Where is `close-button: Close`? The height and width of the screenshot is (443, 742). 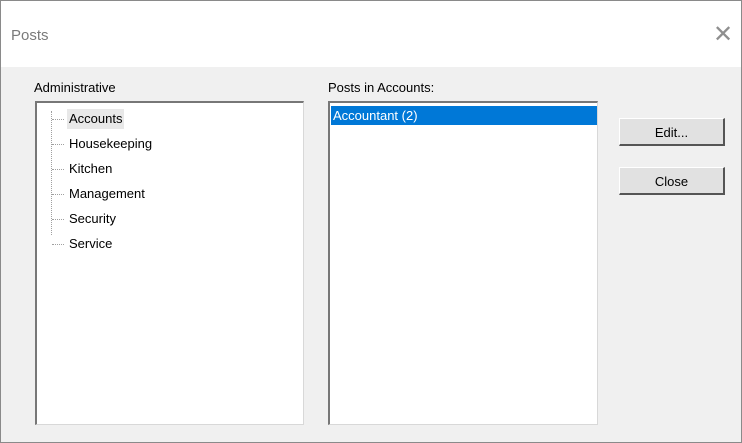
close-button: Close is located at coordinates (672, 181).